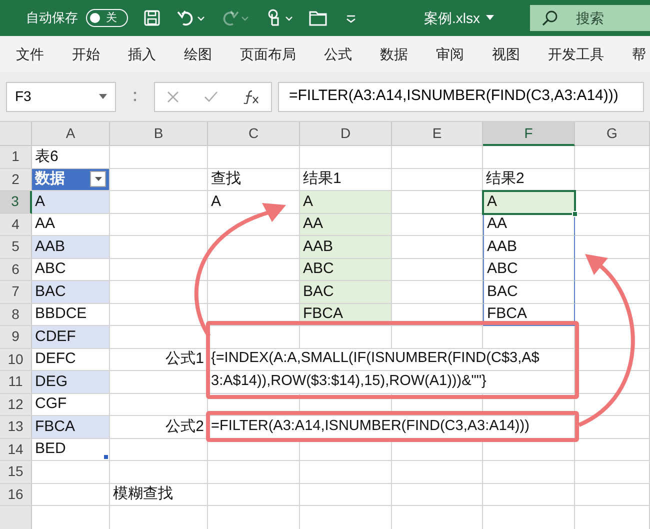  I want to click on table-cell: 模糊查找, so click(159, 495).